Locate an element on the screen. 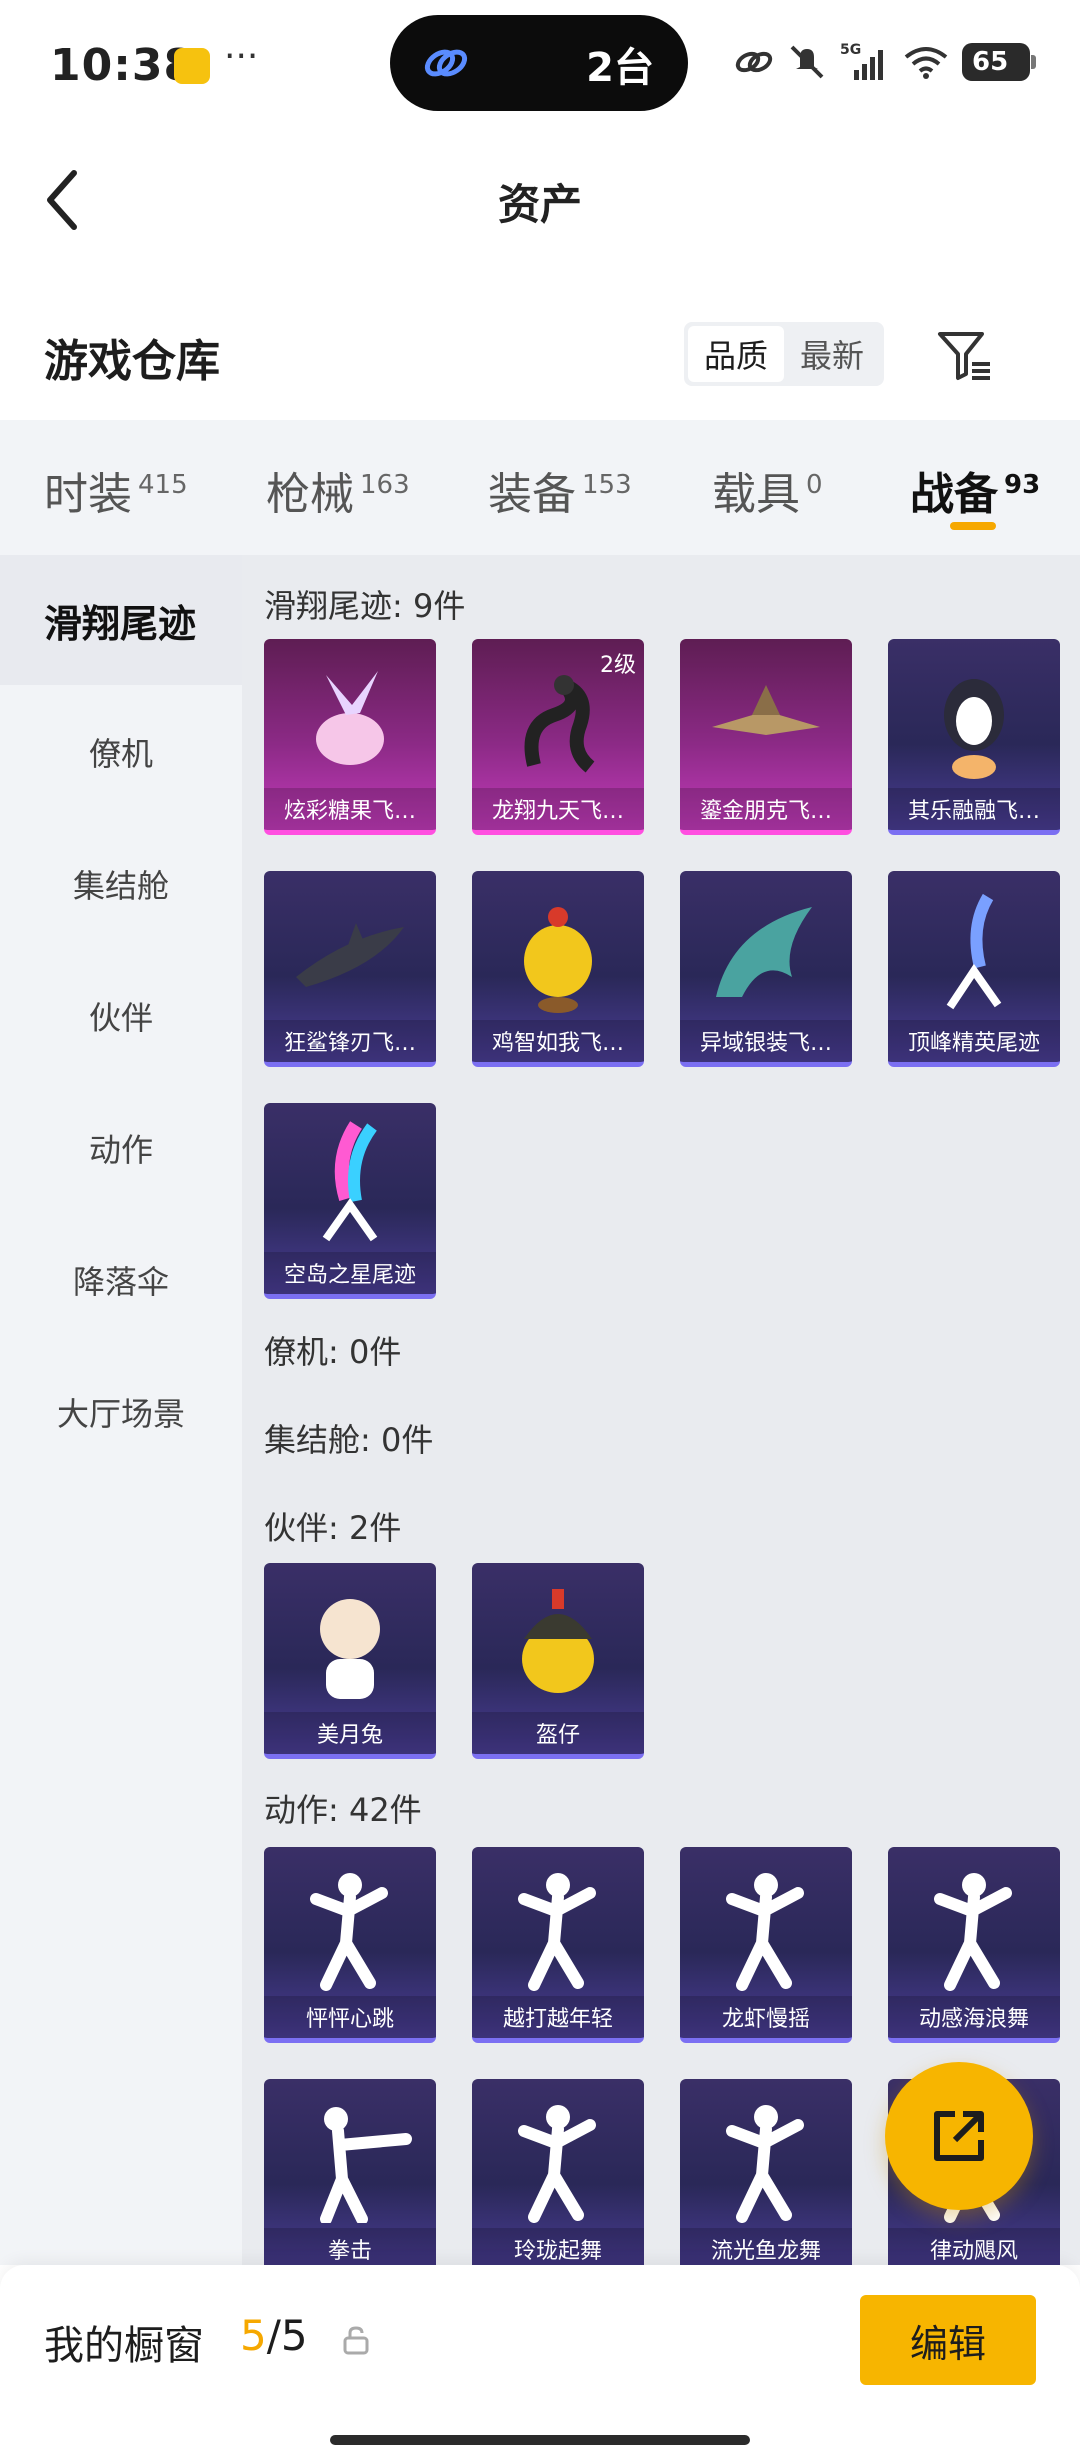 This screenshot has width=1080, height=2460. tab-guns: 枪械 163 is located at coordinates (338, 490).